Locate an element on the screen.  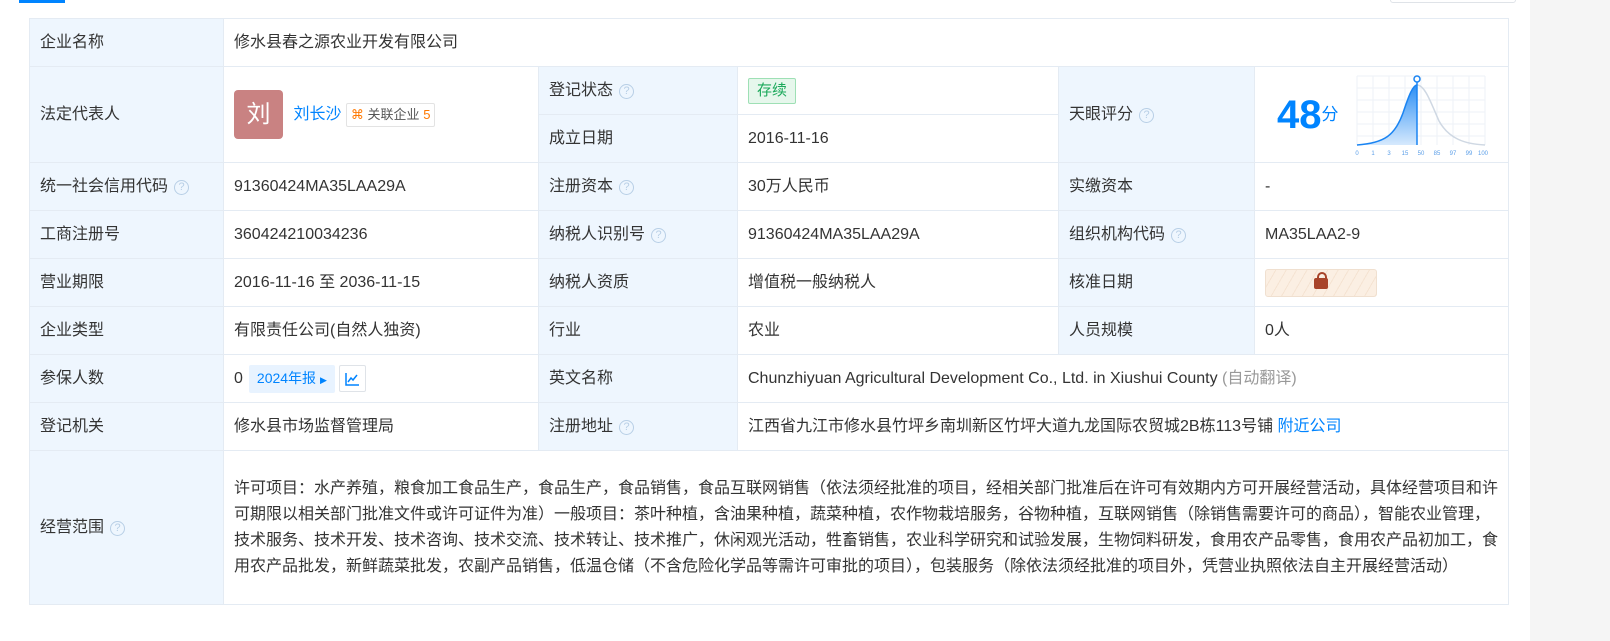
score-value: 48 is located at coordinates (1299, 114).